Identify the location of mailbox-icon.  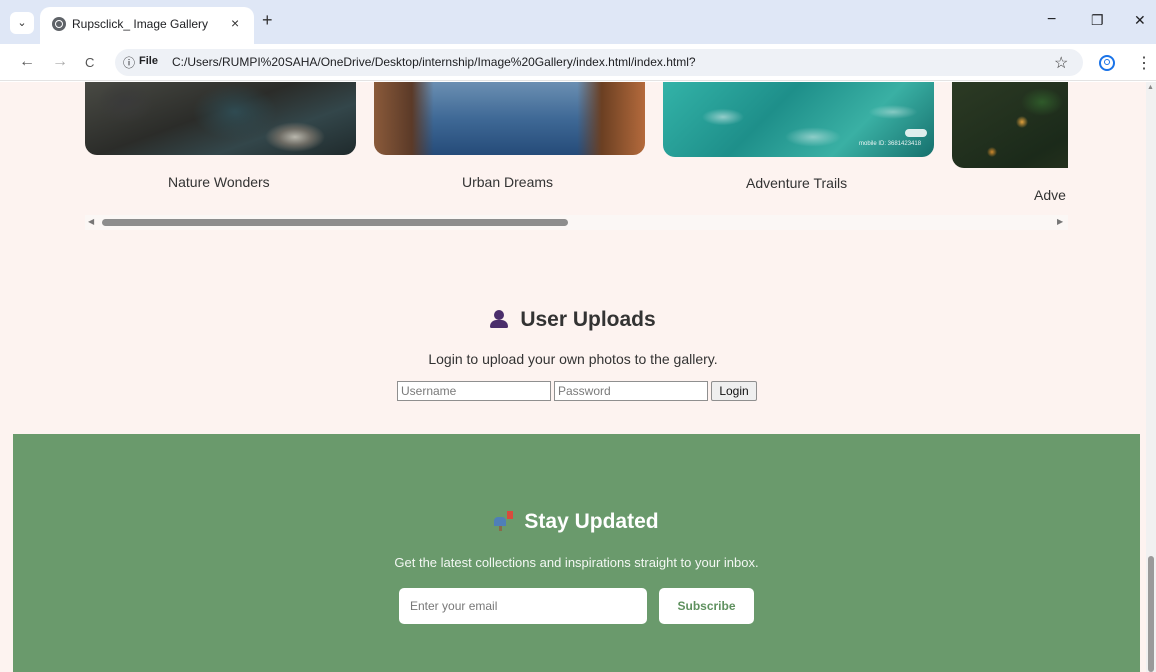
(504, 521).